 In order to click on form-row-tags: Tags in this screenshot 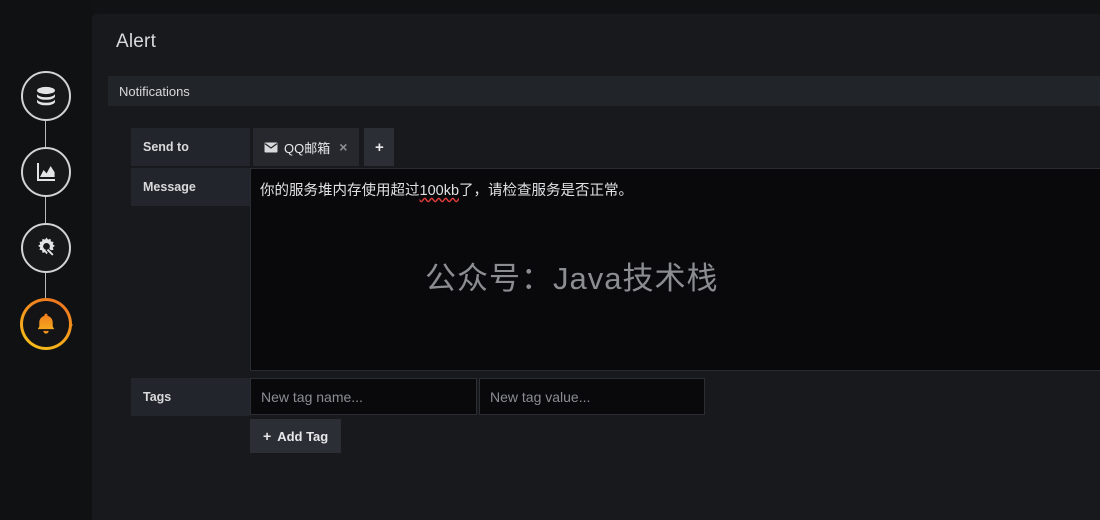, I will do `click(615, 397)`.